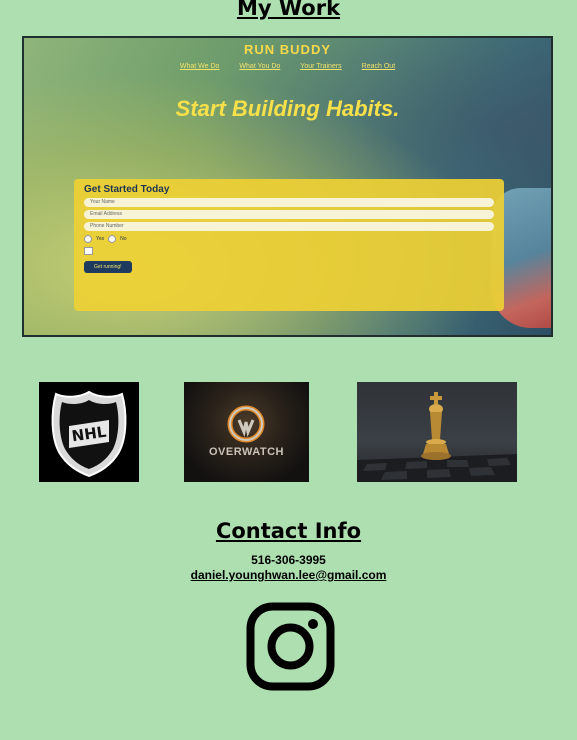 This screenshot has height=740, width=577. What do you see at coordinates (289, 214) in the screenshot?
I see `form-email-field: Email Address` at bounding box center [289, 214].